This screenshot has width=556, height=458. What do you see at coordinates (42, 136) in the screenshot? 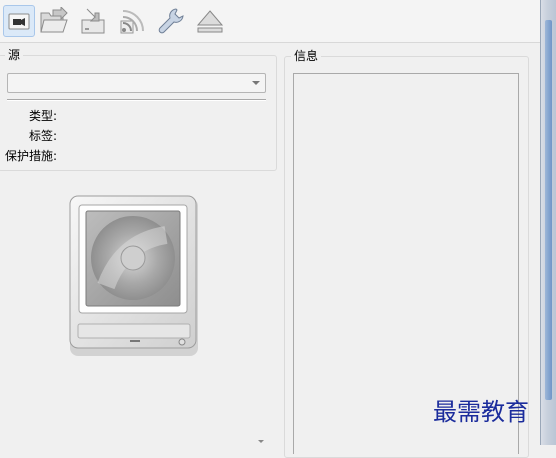
I see `tag-label: 标签:` at bounding box center [42, 136].